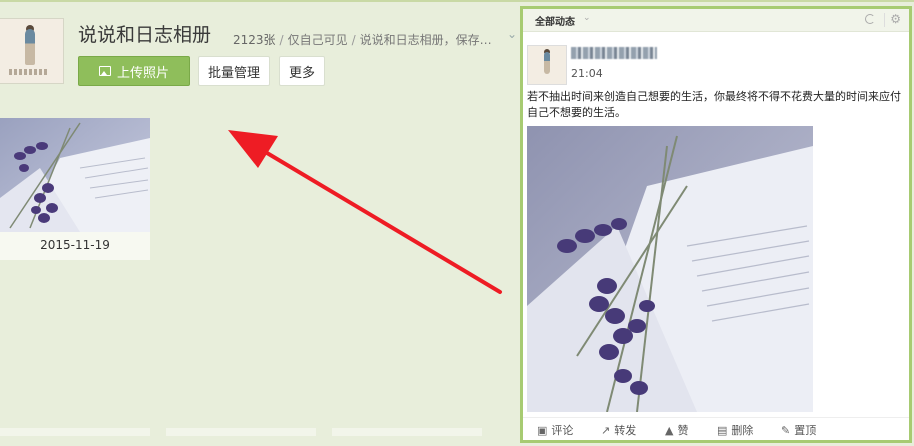  I want to click on forward-label: 转发, so click(625, 430).